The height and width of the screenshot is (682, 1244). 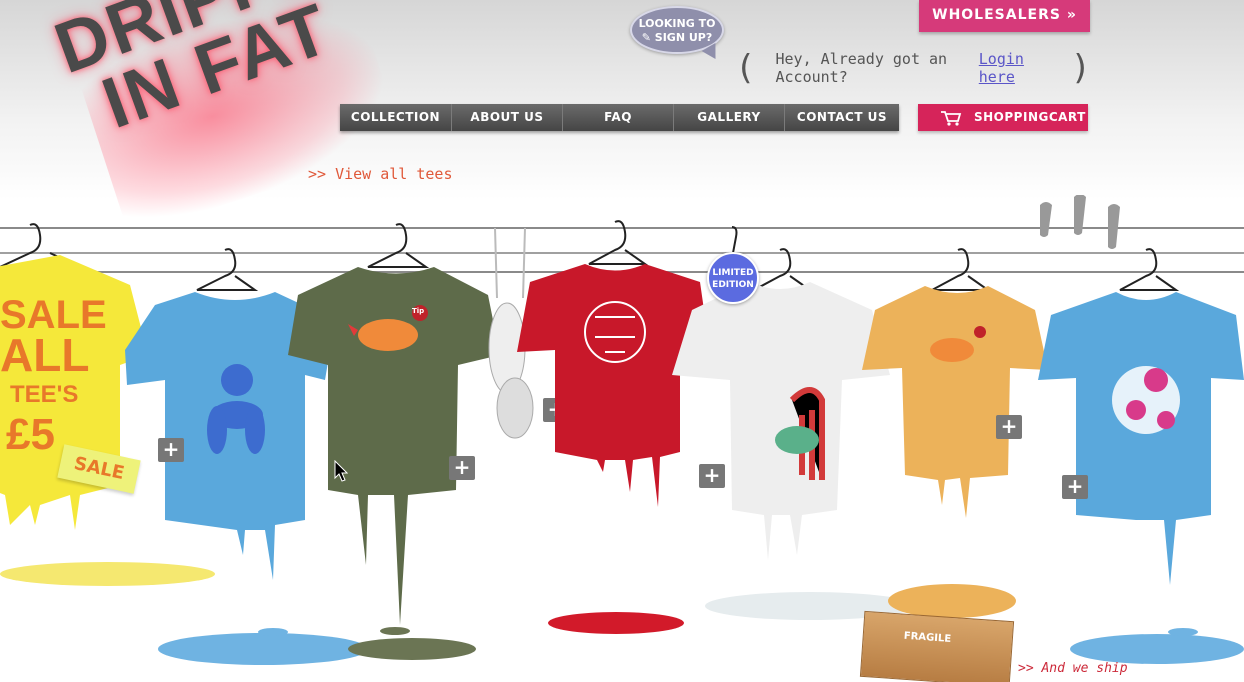 What do you see at coordinates (616, 623) in the screenshot?
I see `red-puddle` at bounding box center [616, 623].